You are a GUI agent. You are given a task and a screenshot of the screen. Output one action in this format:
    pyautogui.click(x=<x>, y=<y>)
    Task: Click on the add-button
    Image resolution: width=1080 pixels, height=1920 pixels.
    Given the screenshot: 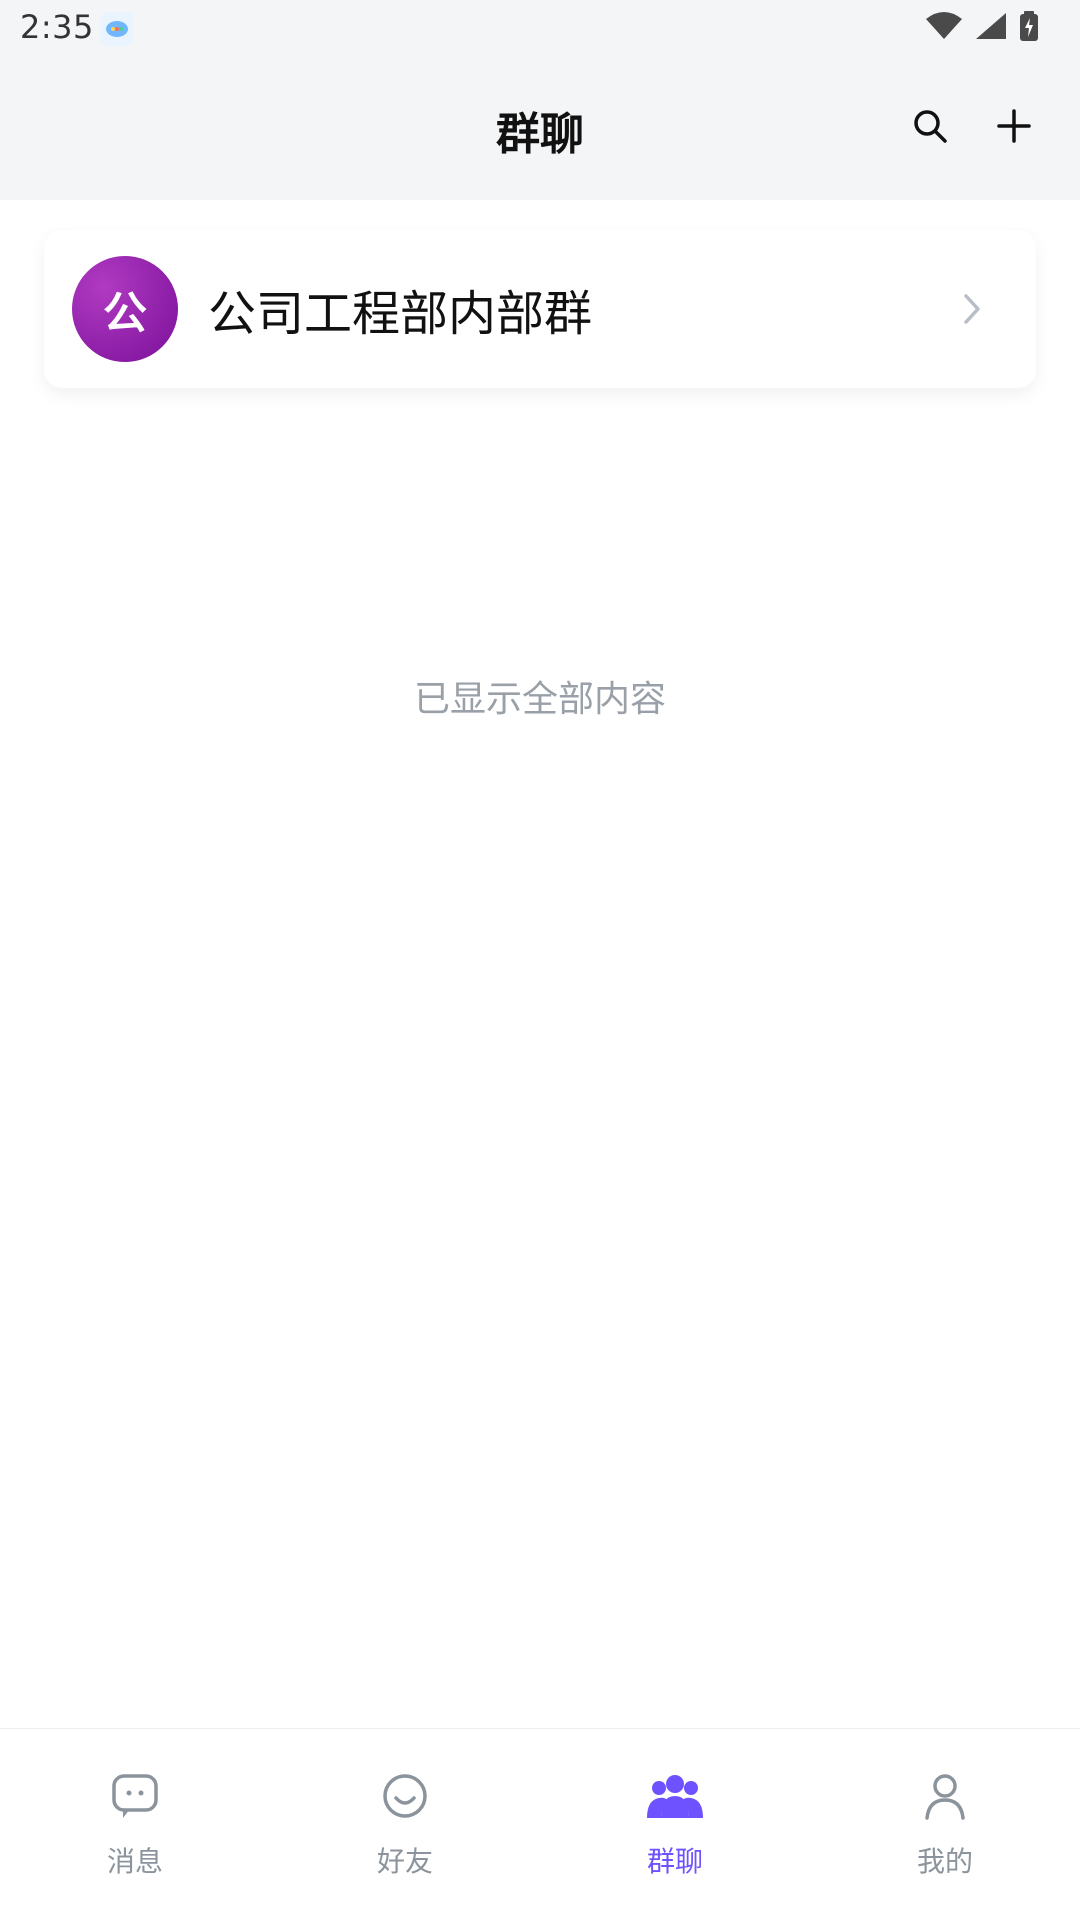 What is the action you would take?
    pyautogui.click(x=1014, y=128)
    